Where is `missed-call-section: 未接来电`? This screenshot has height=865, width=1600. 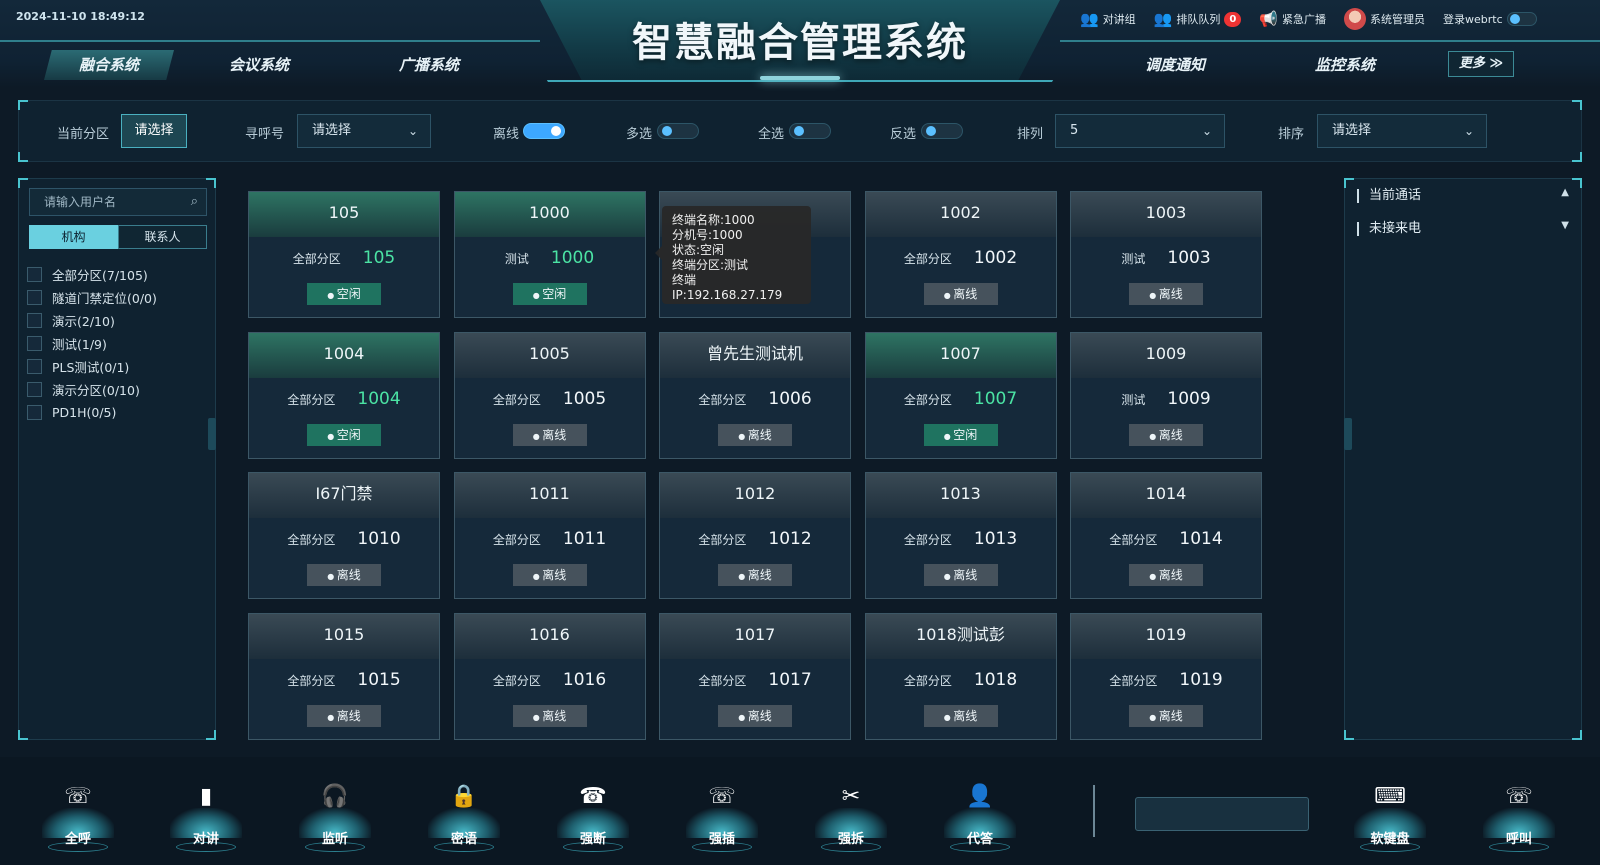
missed-call-section: 未接来电 is located at coordinates (1389, 229).